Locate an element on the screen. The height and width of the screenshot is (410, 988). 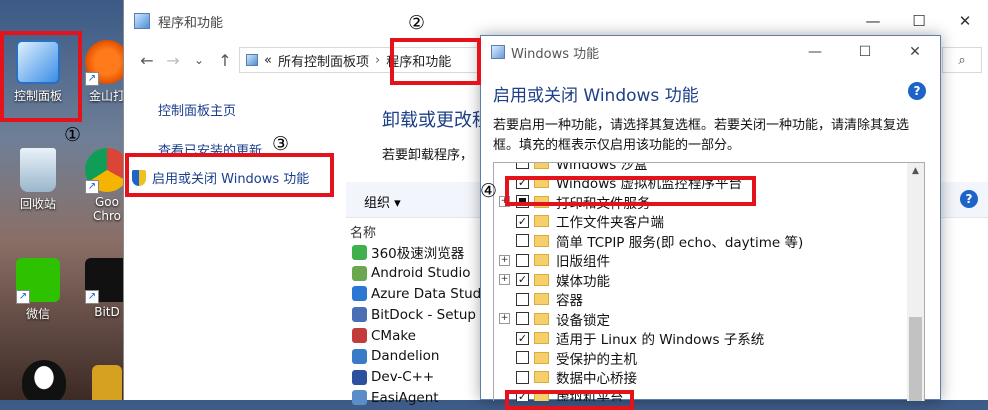
feature-label: 旧版组件 is located at coordinates (583, 262).